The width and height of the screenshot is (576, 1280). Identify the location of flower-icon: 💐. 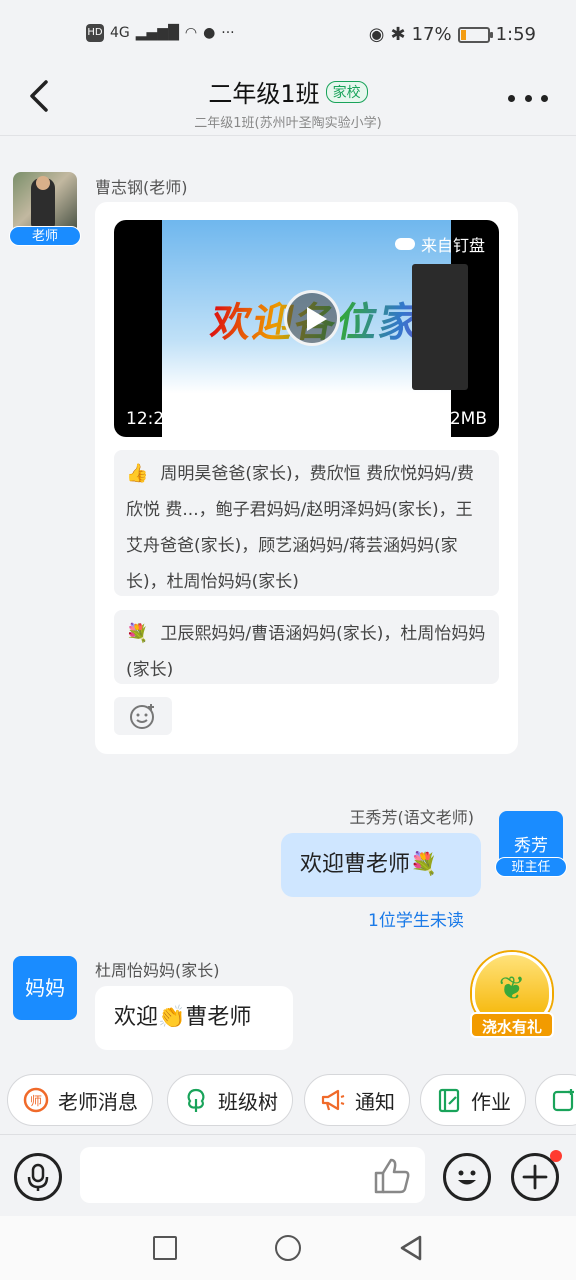
(137, 633).